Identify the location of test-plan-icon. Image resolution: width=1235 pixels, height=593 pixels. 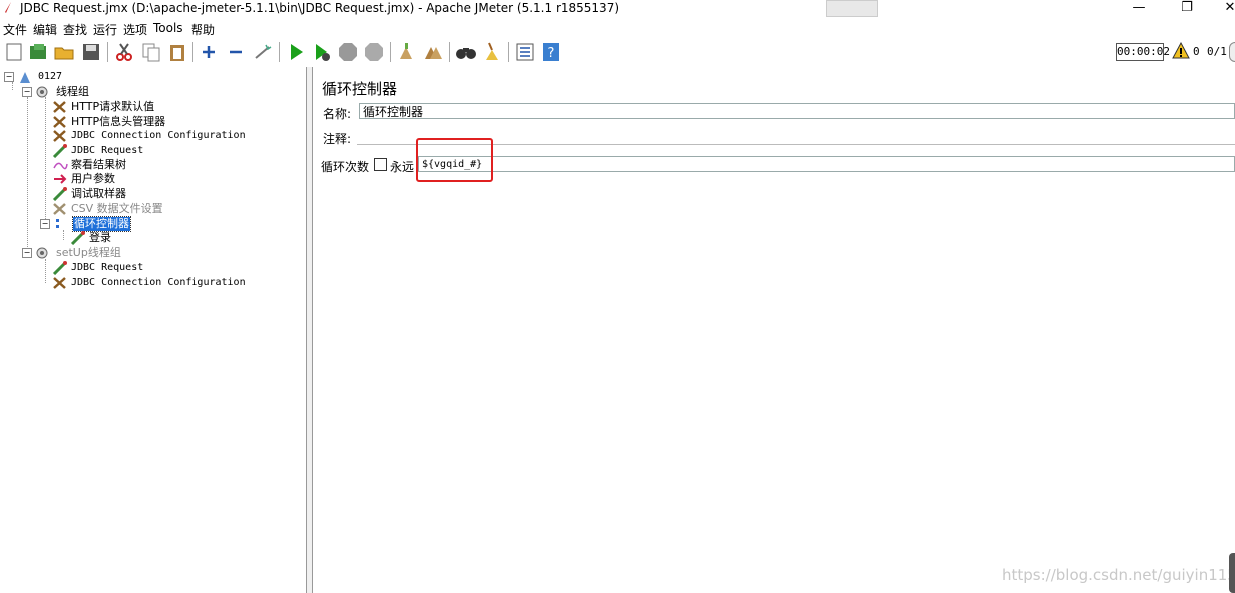
(25, 77).